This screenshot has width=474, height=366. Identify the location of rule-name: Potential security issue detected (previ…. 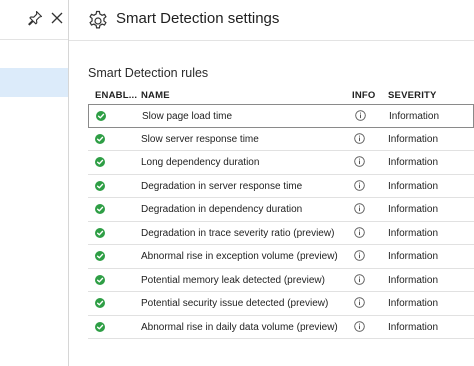
(235, 303).